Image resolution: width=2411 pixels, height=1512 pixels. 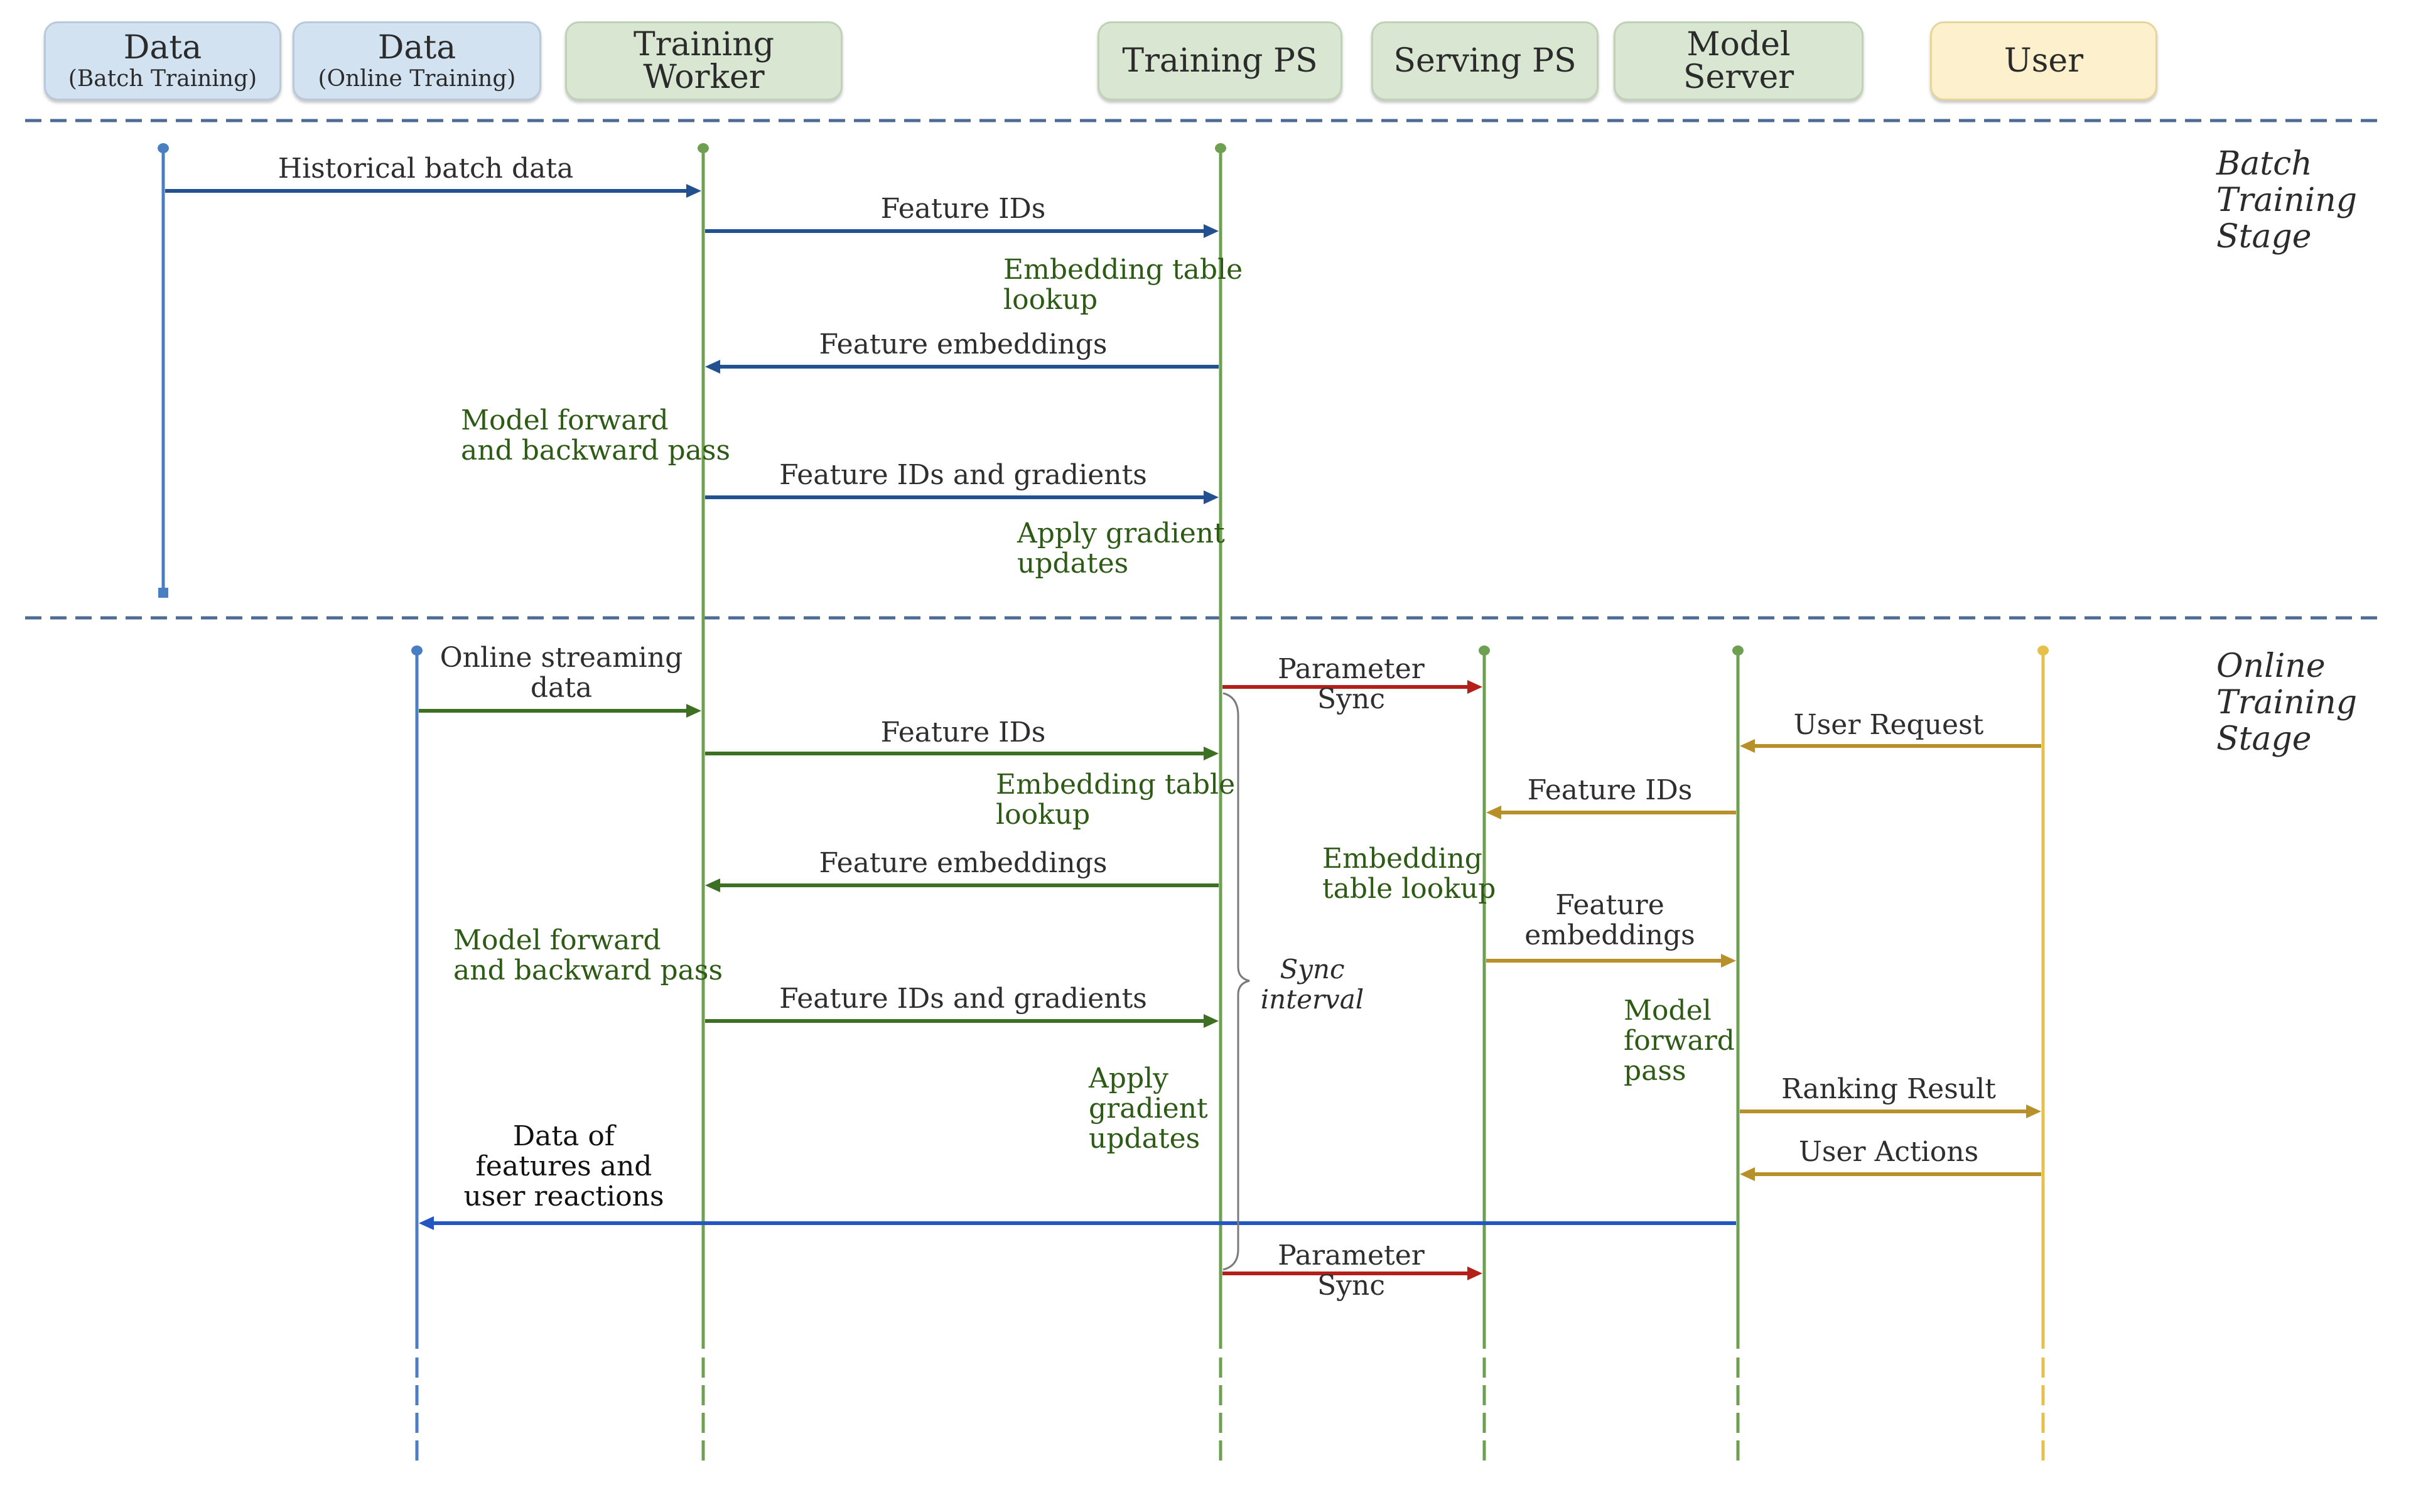 I want to click on message-label: Historical batch data, so click(x=426, y=169).